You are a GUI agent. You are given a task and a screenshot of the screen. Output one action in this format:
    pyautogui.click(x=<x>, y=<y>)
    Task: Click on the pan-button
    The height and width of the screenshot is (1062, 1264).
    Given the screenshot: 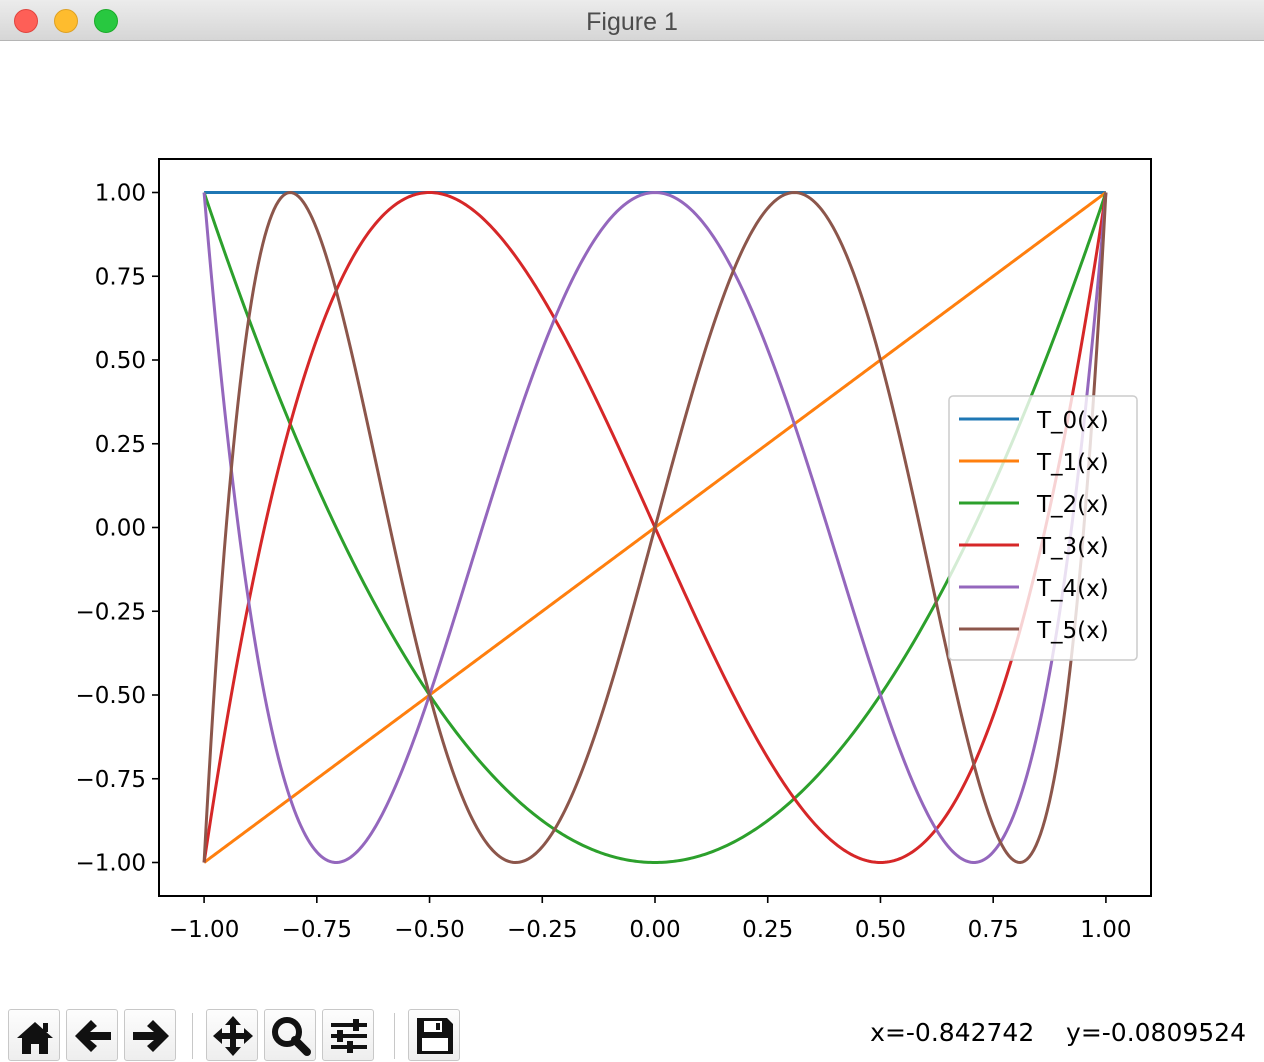 What is the action you would take?
    pyautogui.click(x=232, y=1035)
    